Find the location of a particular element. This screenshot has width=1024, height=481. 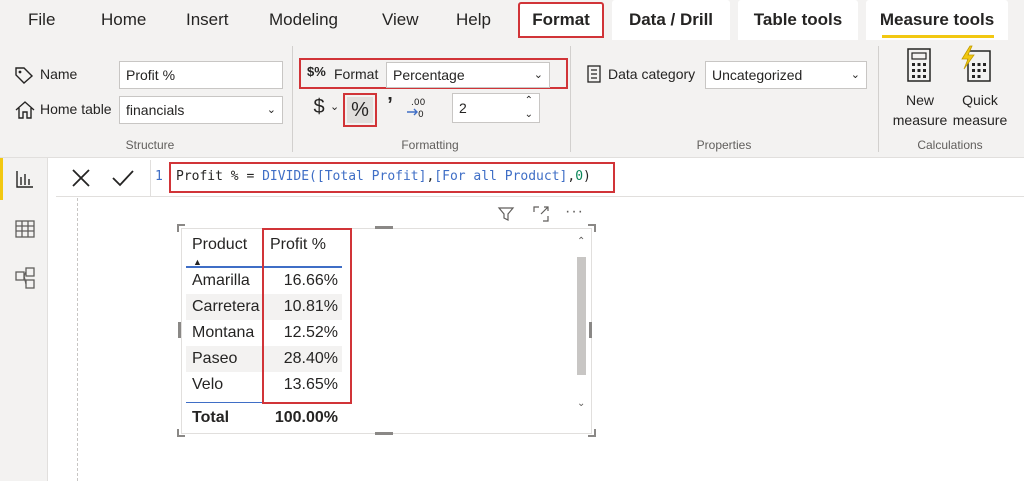

dax-comma2: , is located at coordinates (571, 176).